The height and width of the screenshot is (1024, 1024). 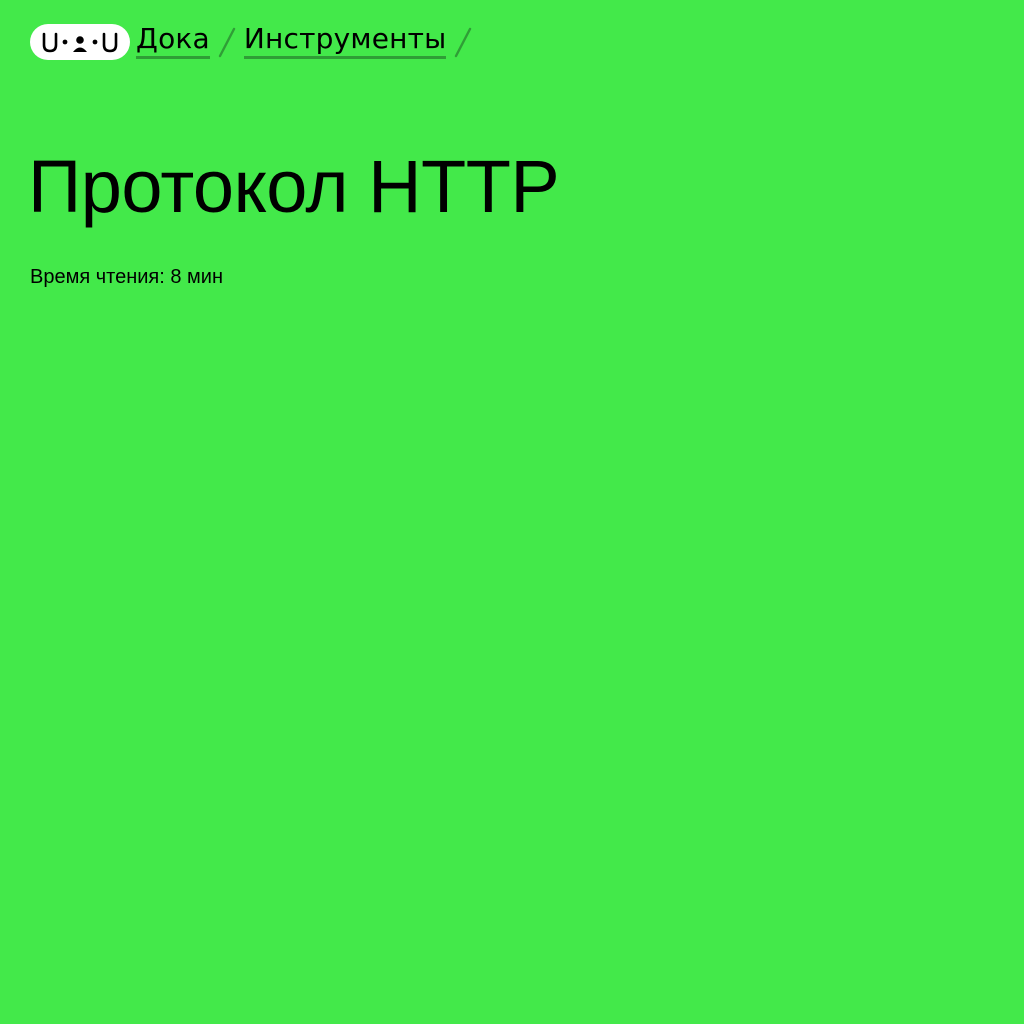 I want to click on site-header: Дока Инструменты, so click(x=255, y=42).